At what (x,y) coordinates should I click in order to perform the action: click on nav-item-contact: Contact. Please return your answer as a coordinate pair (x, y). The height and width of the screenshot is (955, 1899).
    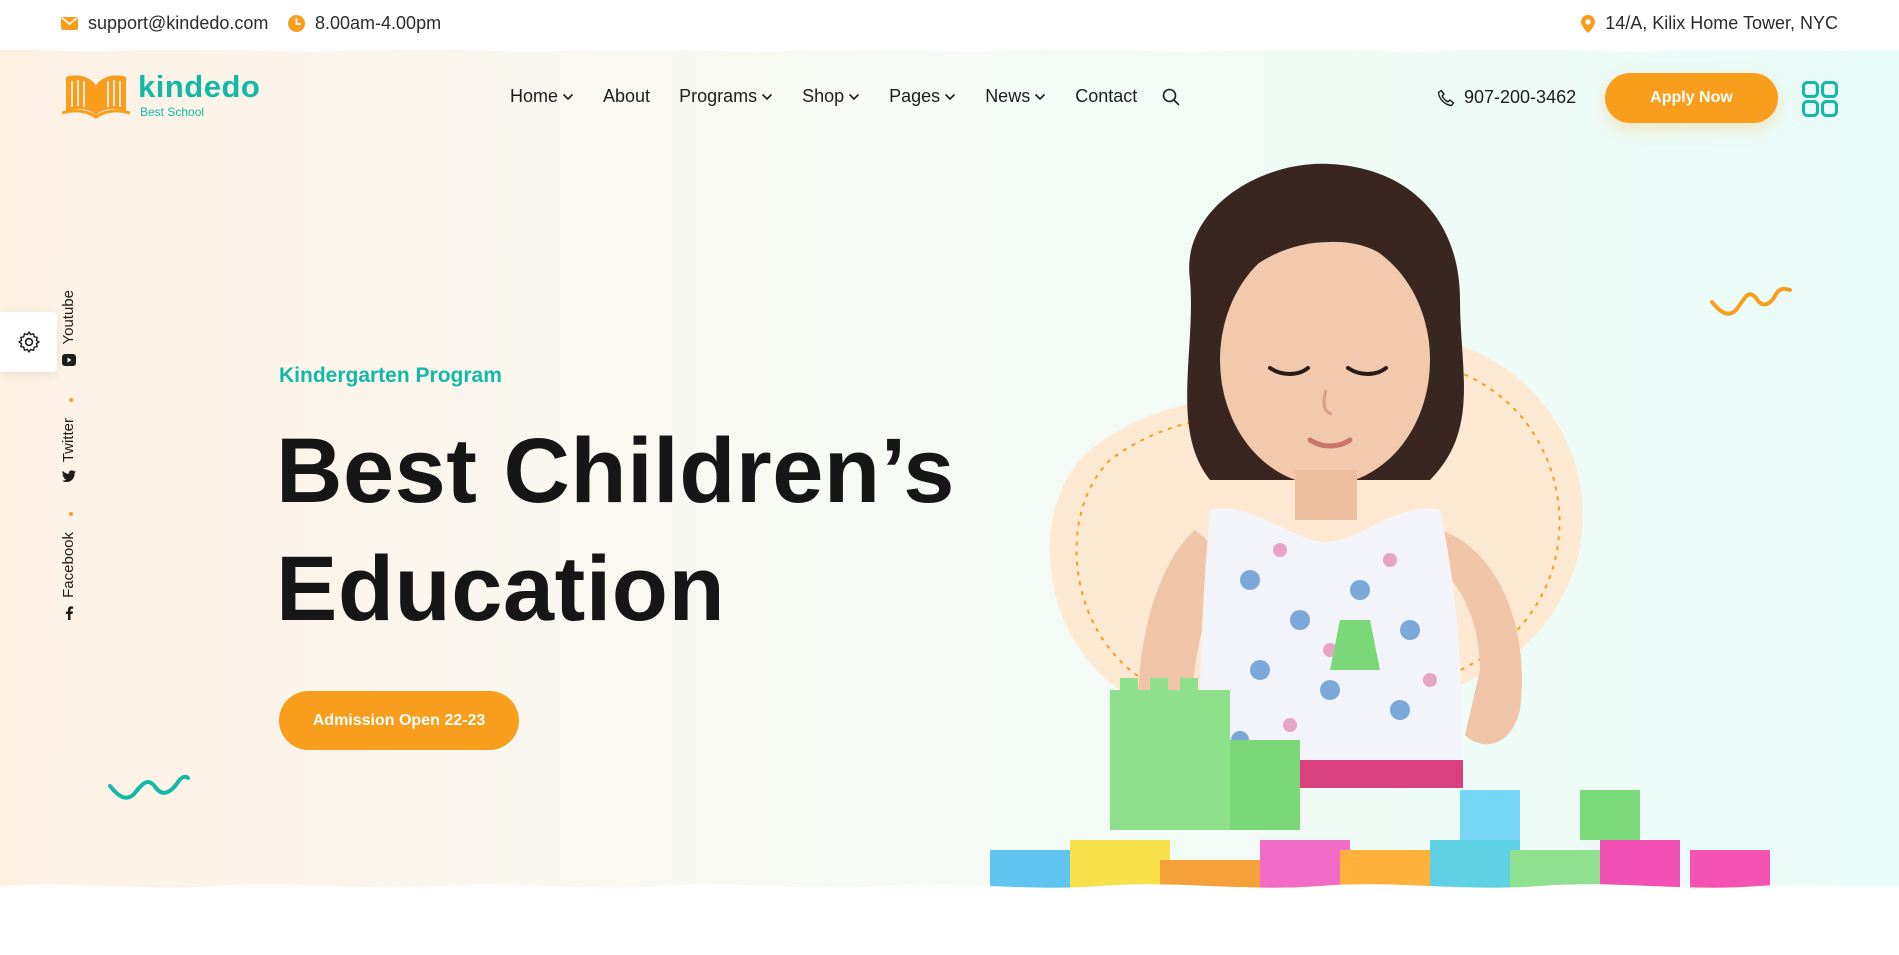
    Looking at the image, I should click on (1106, 96).